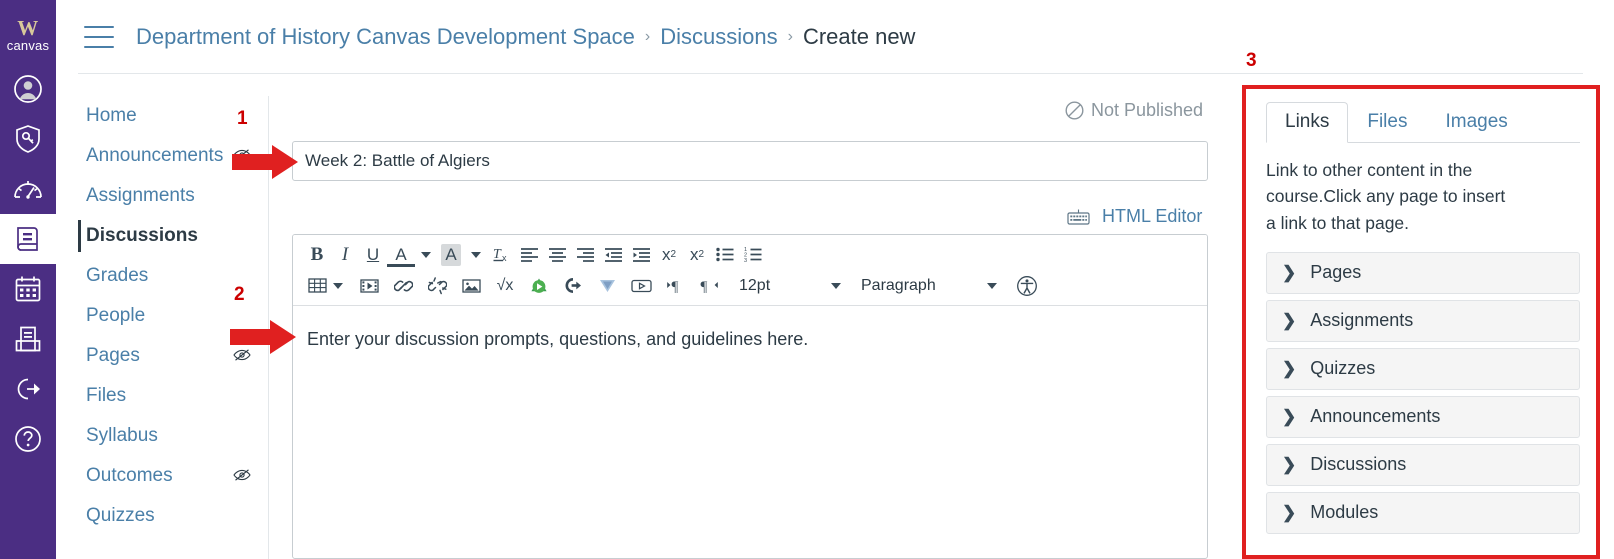  Describe the element at coordinates (437, 286) in the screenshot. I see `unlink-button` at that location.